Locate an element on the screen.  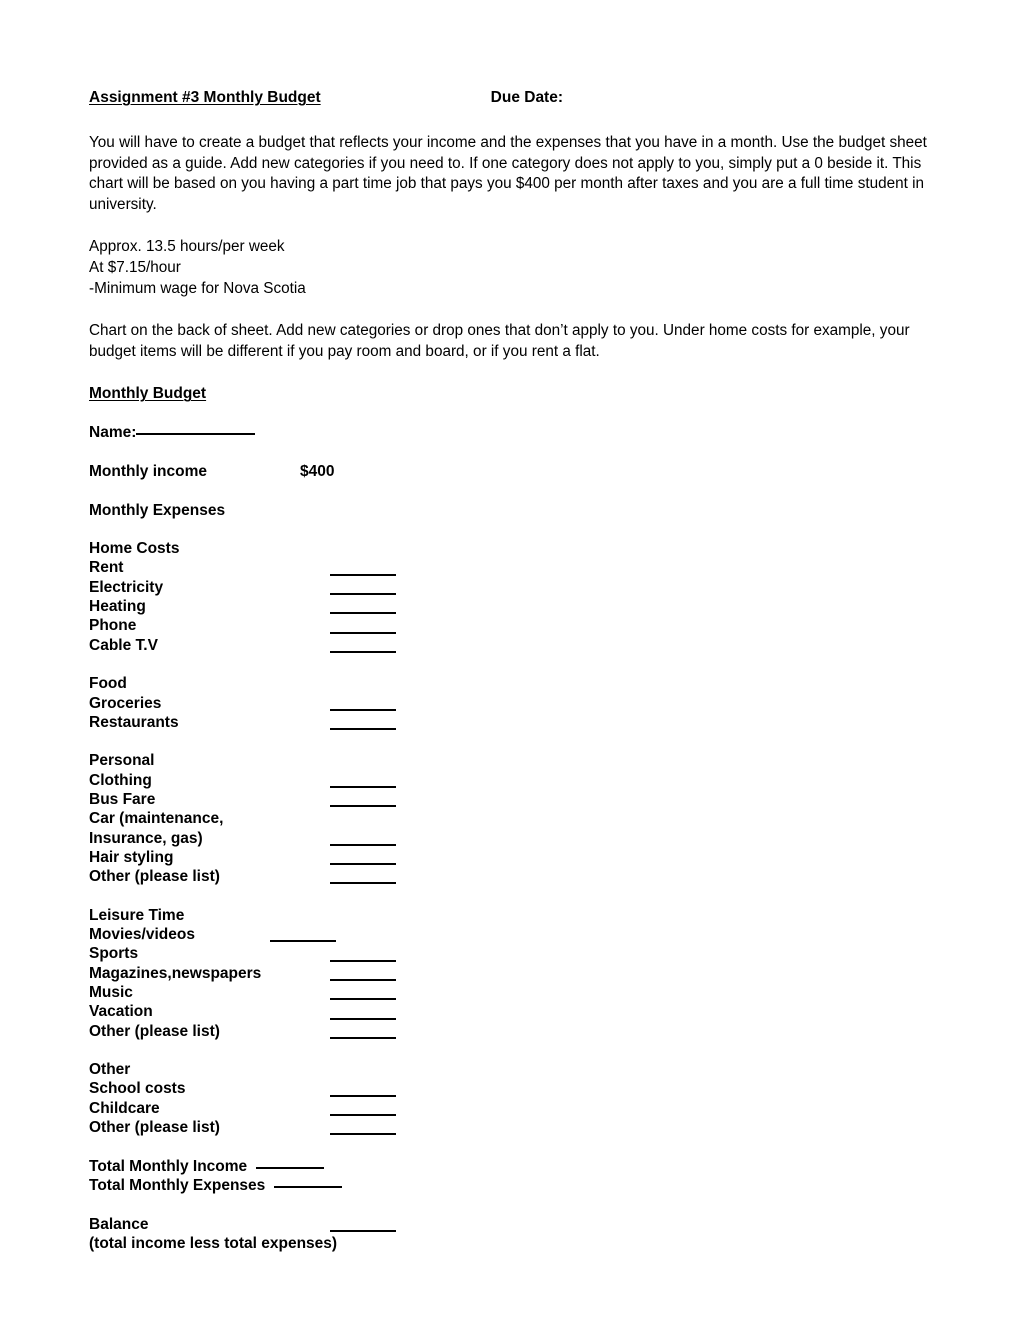
total-monthly-expenses-blank is located at coordinates (308, 1186).